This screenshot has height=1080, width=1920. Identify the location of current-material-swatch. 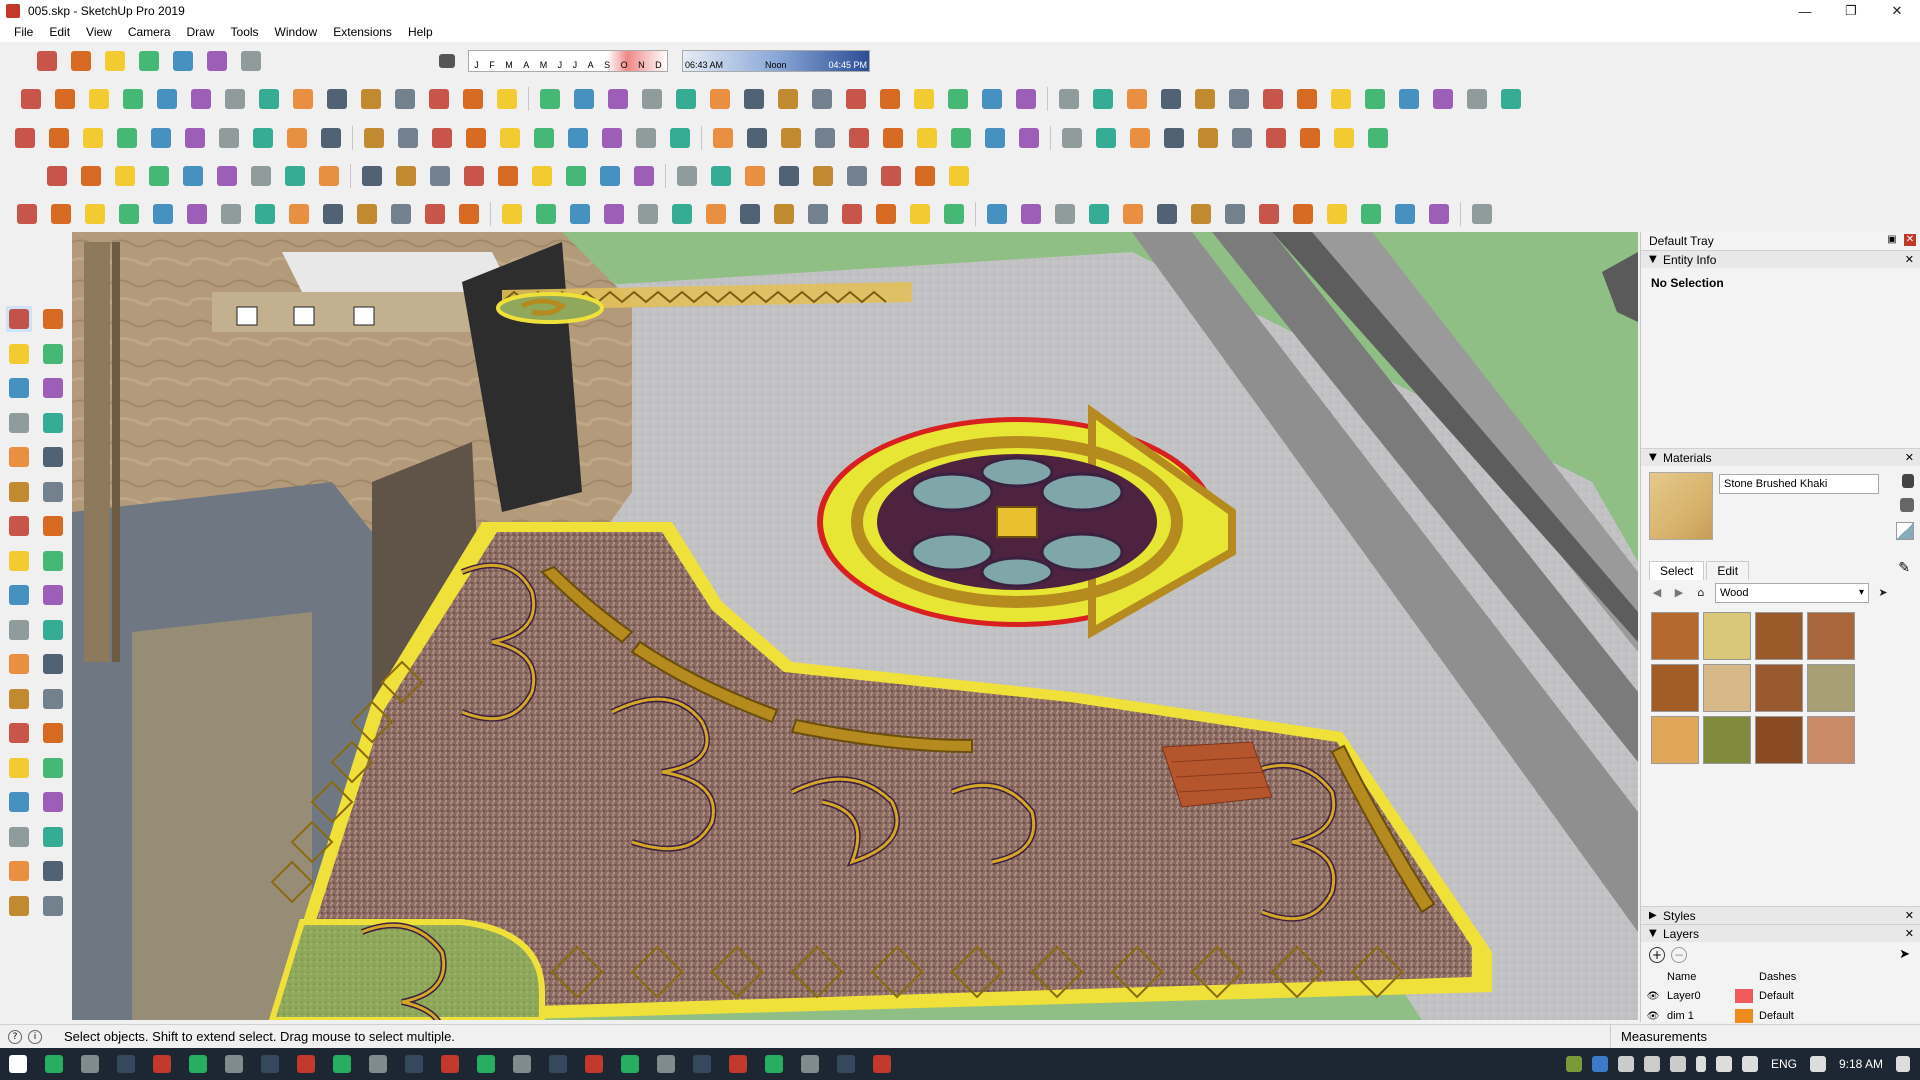
(1681, 506).